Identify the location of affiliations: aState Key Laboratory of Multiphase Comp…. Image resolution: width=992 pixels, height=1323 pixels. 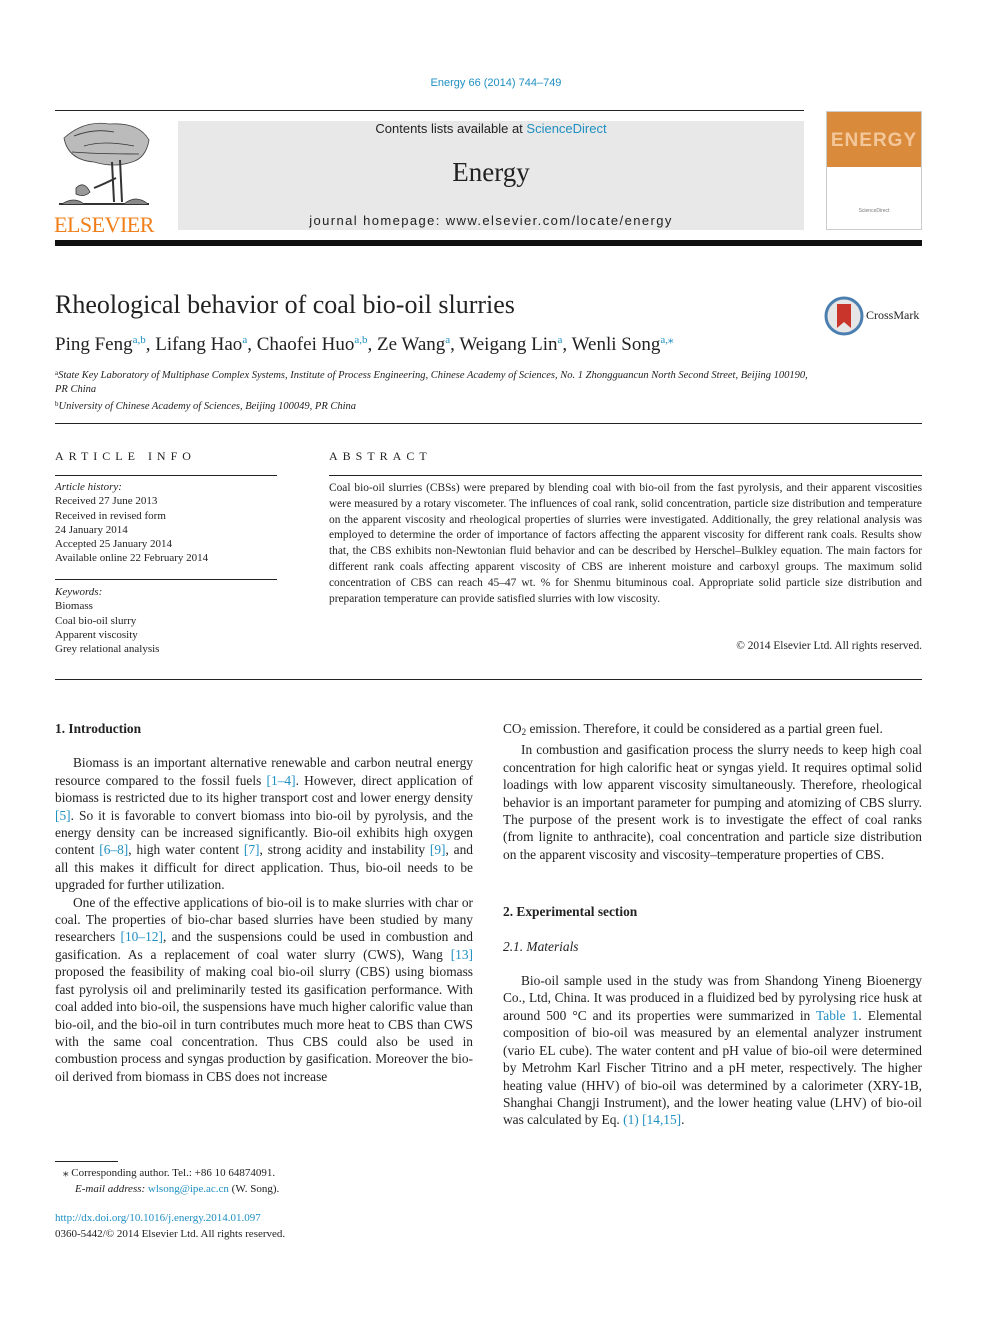
(435, 390).